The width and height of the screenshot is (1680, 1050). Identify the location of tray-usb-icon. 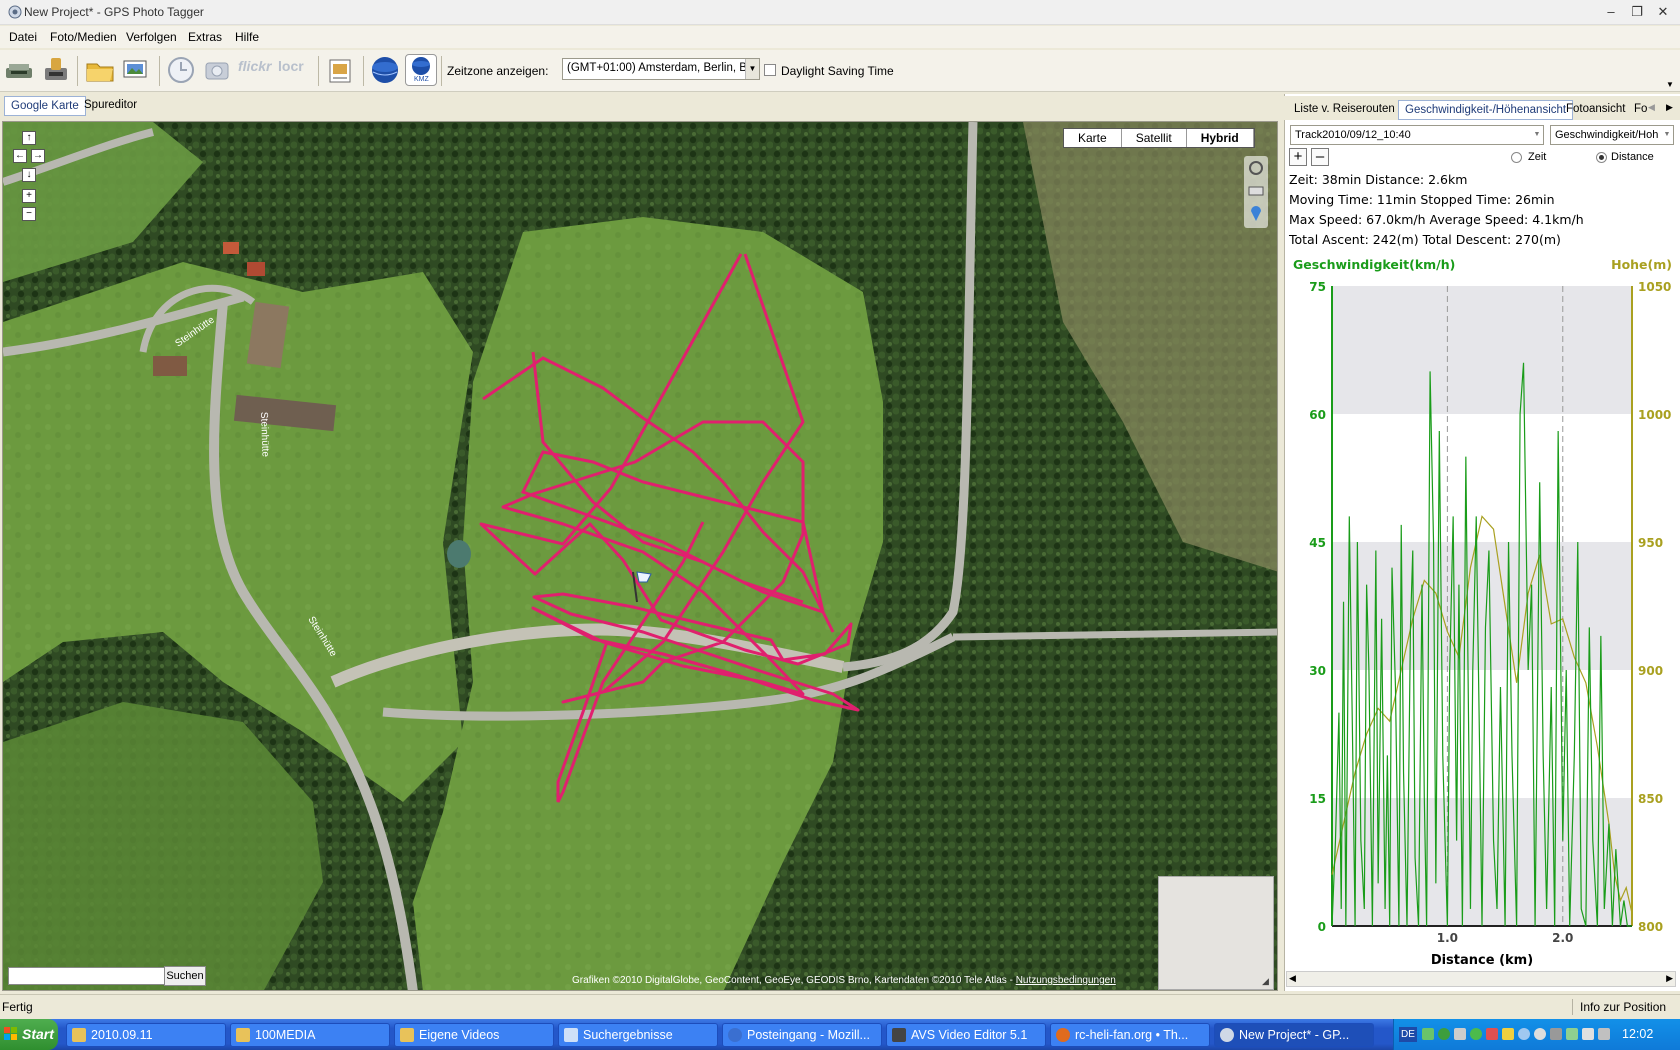
(1556, 1034).